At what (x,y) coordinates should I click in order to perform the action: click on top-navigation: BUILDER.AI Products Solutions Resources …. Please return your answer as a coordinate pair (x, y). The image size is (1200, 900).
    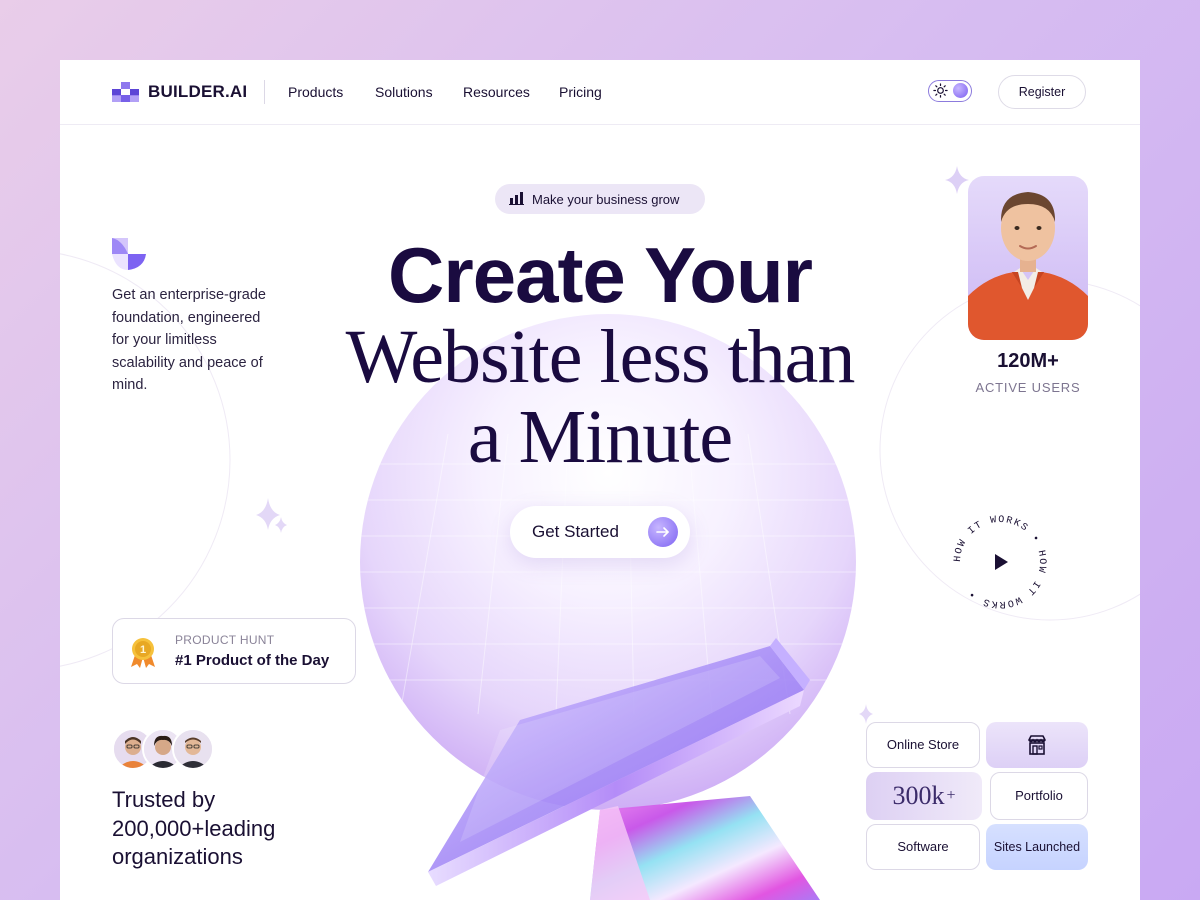
    Looking at the image, I should click on (600, 92).